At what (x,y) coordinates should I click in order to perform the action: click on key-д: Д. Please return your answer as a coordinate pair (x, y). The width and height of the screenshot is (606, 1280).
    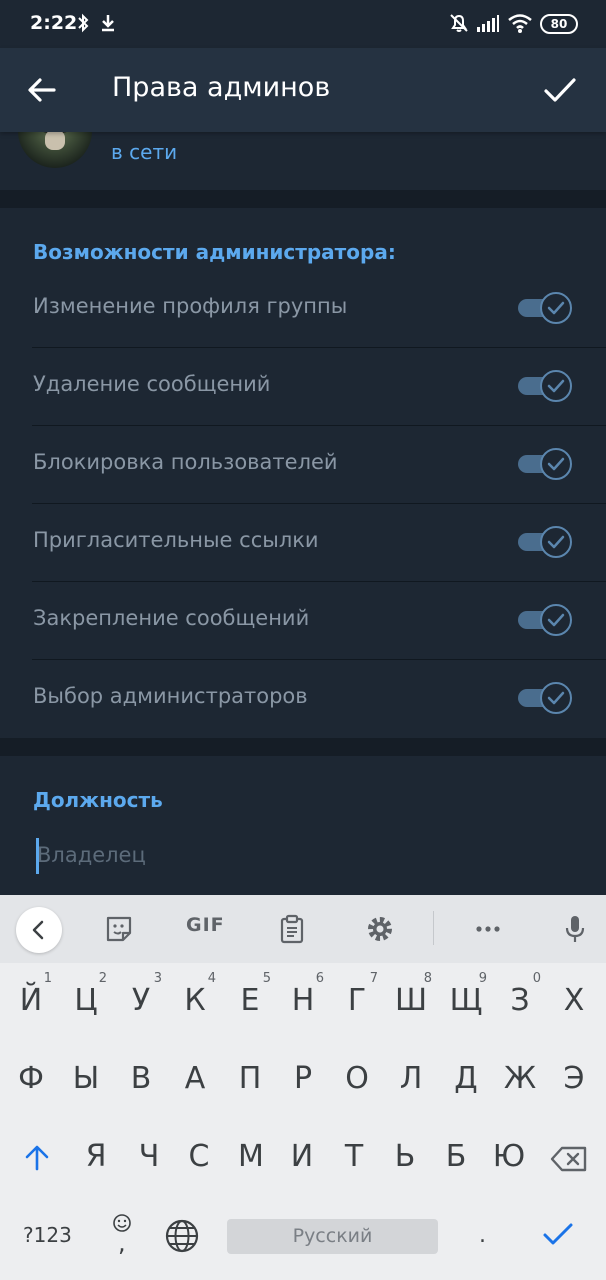
    Looking at the image, I should click on (466, 1079).